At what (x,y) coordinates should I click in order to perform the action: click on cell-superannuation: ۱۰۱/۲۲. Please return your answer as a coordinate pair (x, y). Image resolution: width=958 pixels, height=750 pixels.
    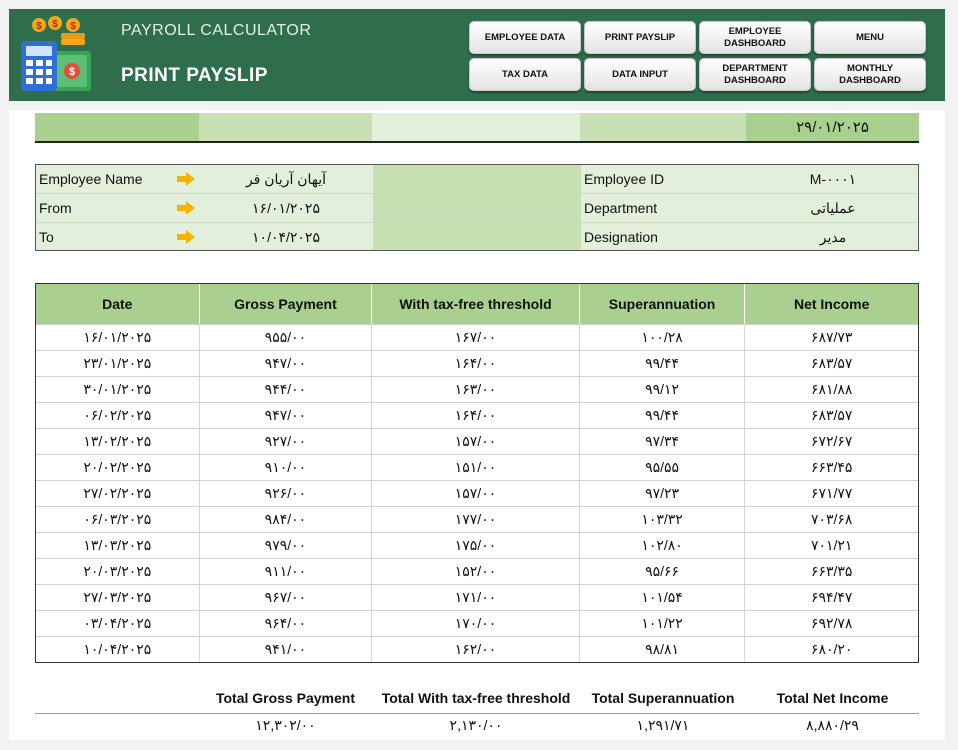
    Looking at the image, I should click on (663, 623).